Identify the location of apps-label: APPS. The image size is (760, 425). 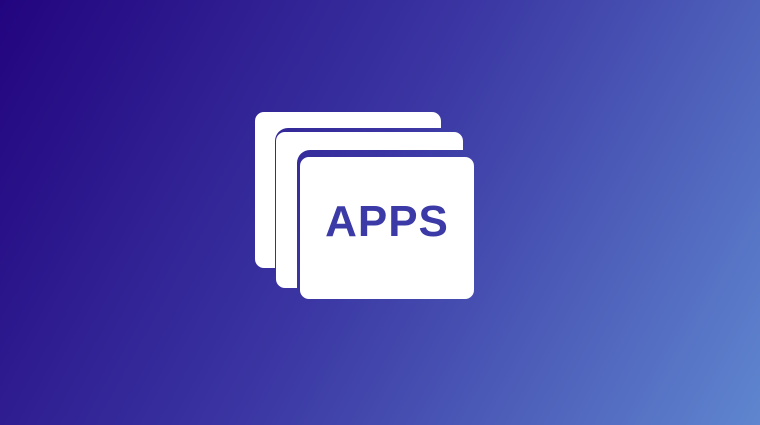
(387, 221).